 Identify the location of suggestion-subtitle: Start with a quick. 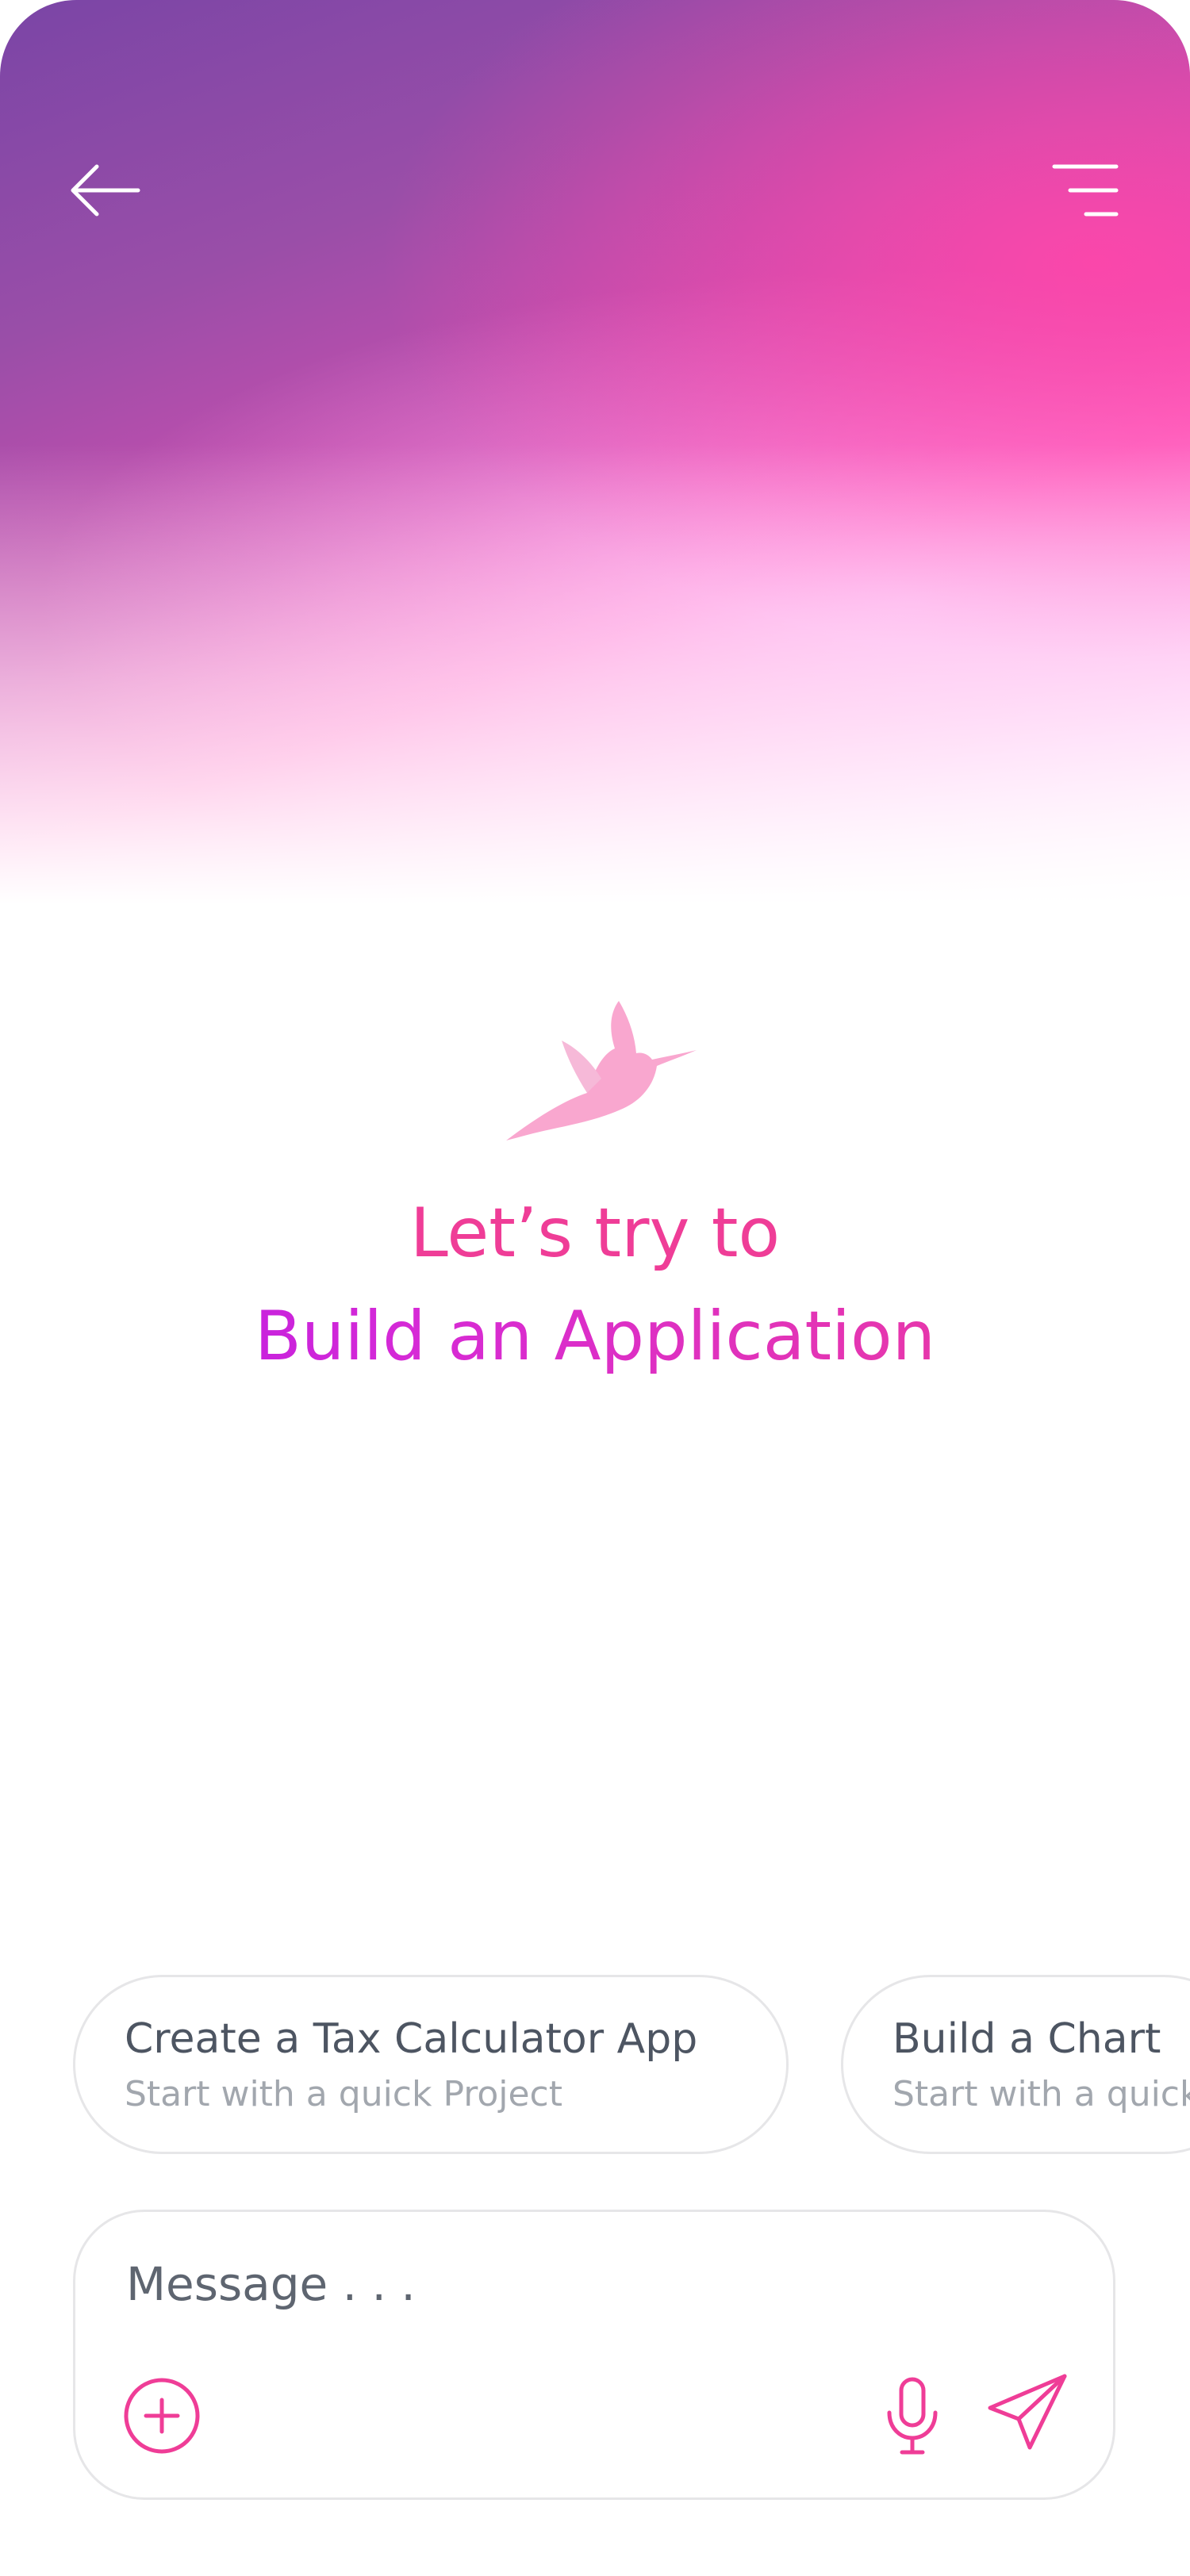
(1041, 2094).